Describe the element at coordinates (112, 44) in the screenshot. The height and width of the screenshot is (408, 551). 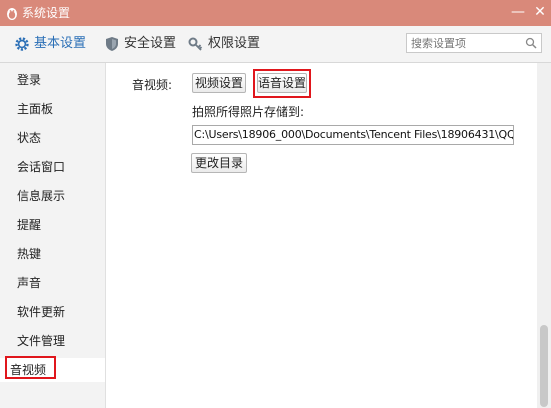
I see `shield-icon` at that location.